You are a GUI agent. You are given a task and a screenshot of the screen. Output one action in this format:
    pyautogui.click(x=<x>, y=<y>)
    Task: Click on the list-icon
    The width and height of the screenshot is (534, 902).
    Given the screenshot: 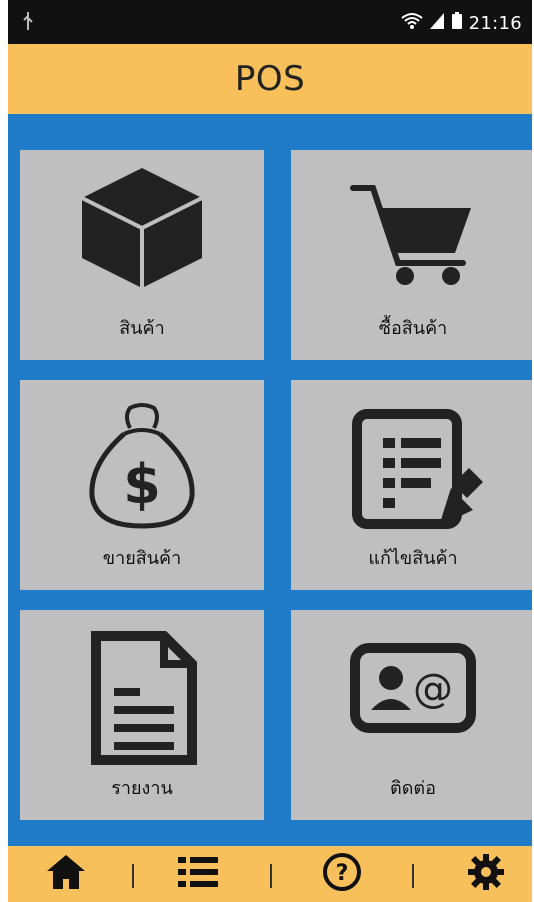 What is the action you would take?
    pyautogui.click(x=198, y=874)
    